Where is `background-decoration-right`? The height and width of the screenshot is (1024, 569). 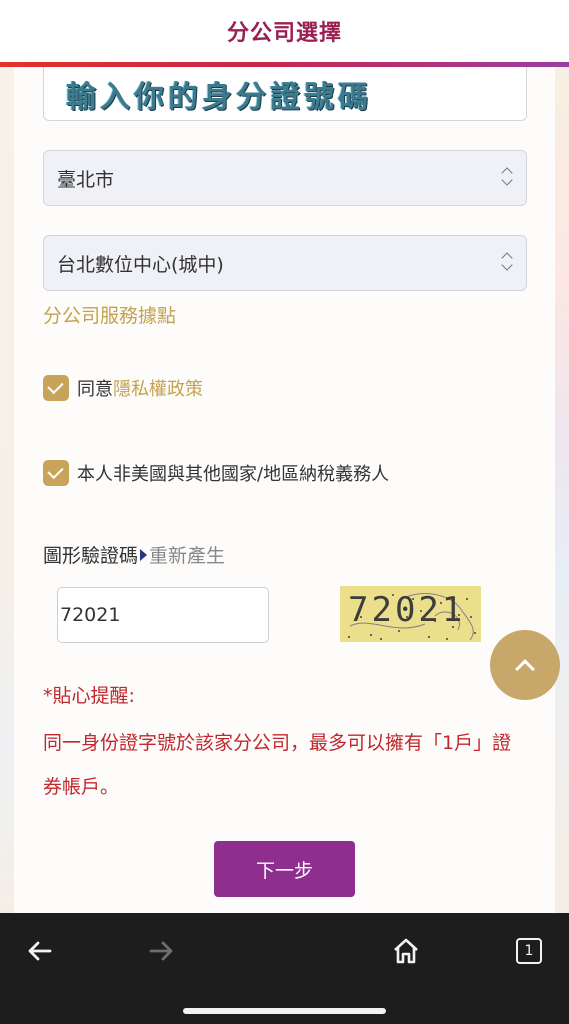
background-decoration-right is located at coordinates (561, 489).